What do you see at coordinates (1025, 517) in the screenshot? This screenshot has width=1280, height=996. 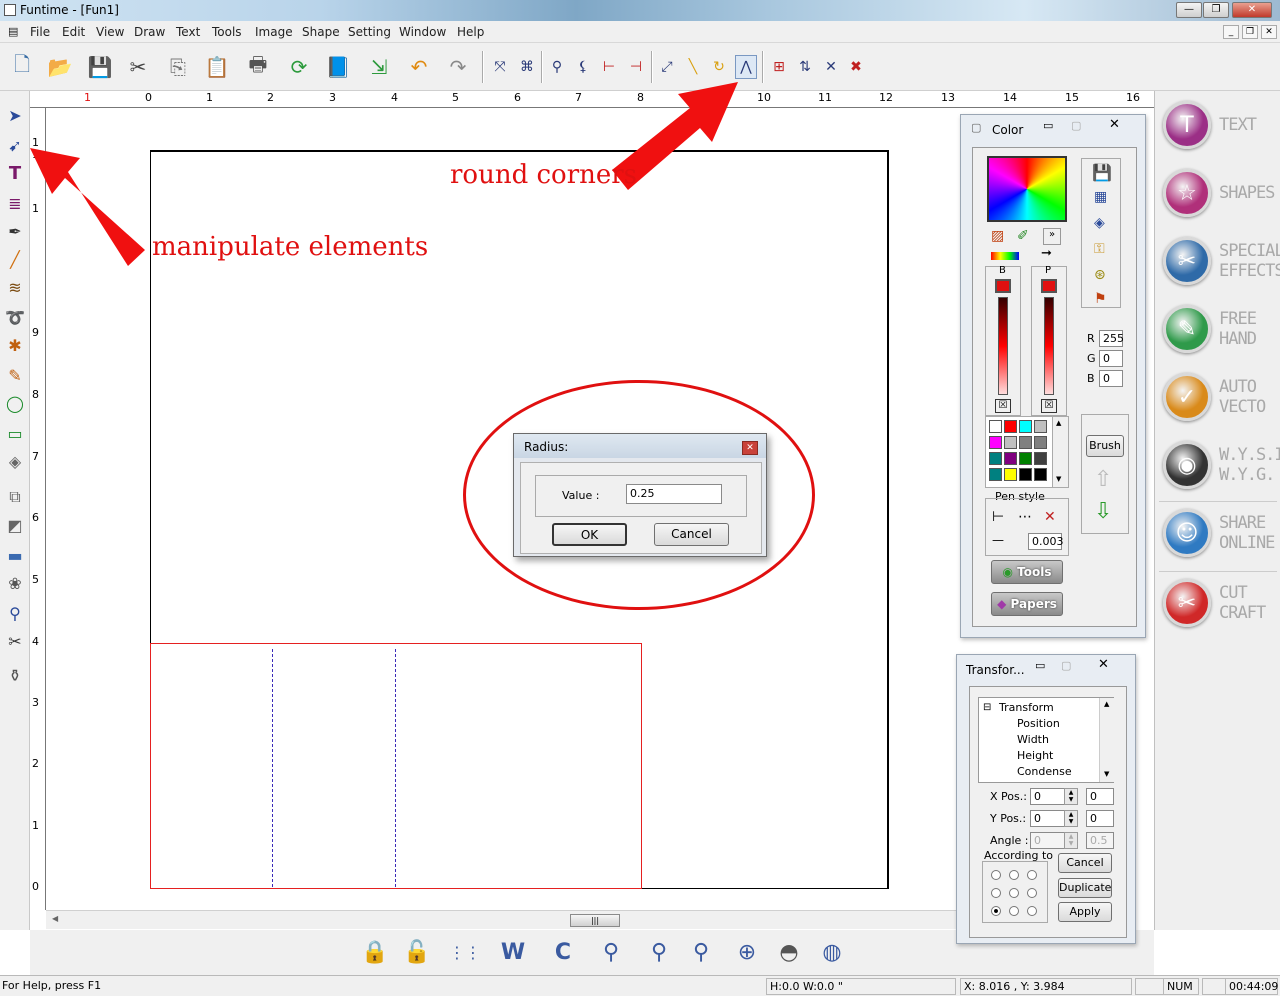 I see `dotted-line-icon: ⋯` at bounding box center [1025, 517].